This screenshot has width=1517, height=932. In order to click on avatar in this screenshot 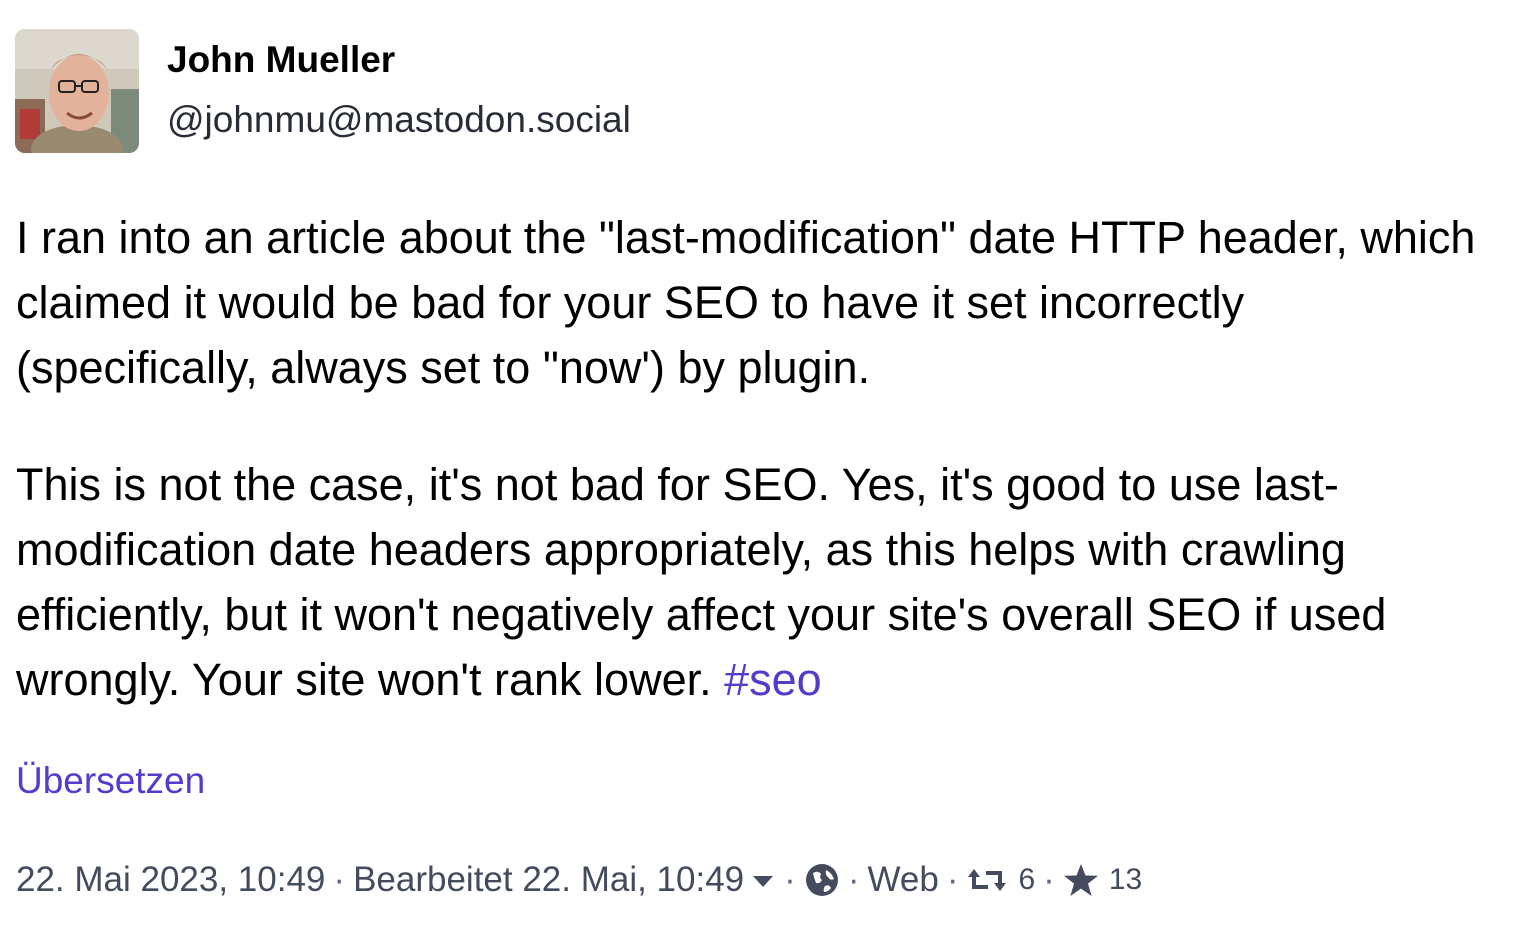, I will do `click(77, 91)`.